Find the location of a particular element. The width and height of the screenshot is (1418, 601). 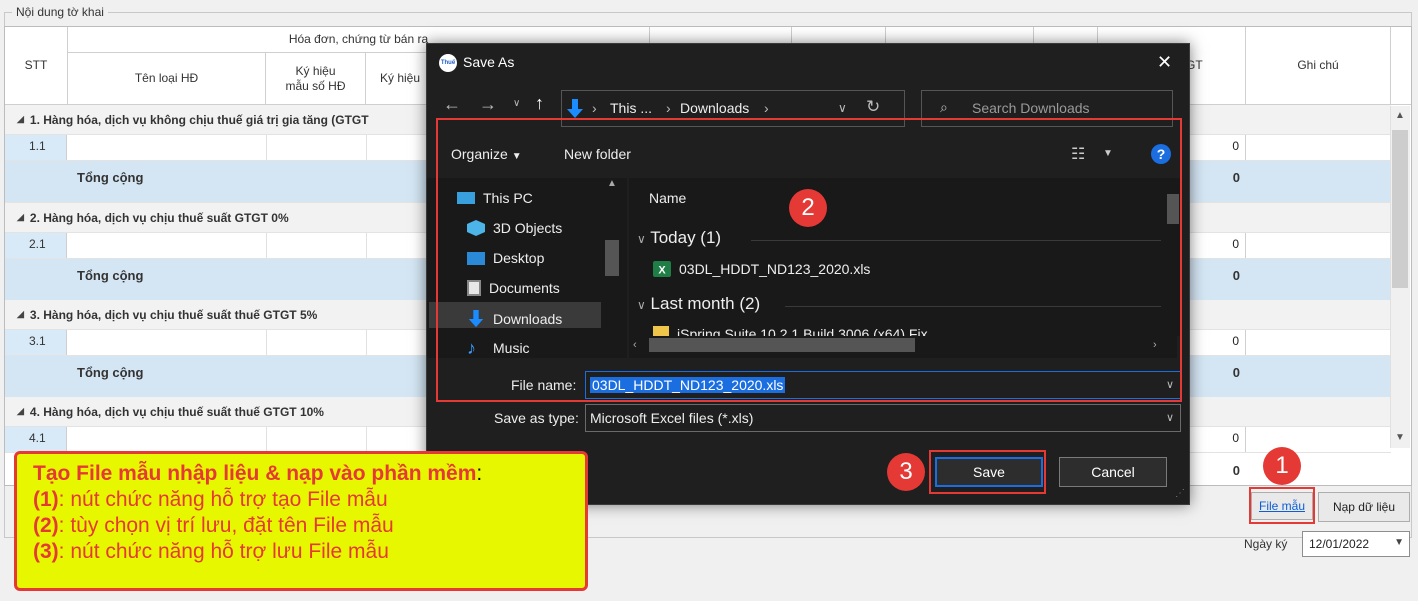

header-template-code-line2: mẫu số HĐ is located at coordinates (315, 85).